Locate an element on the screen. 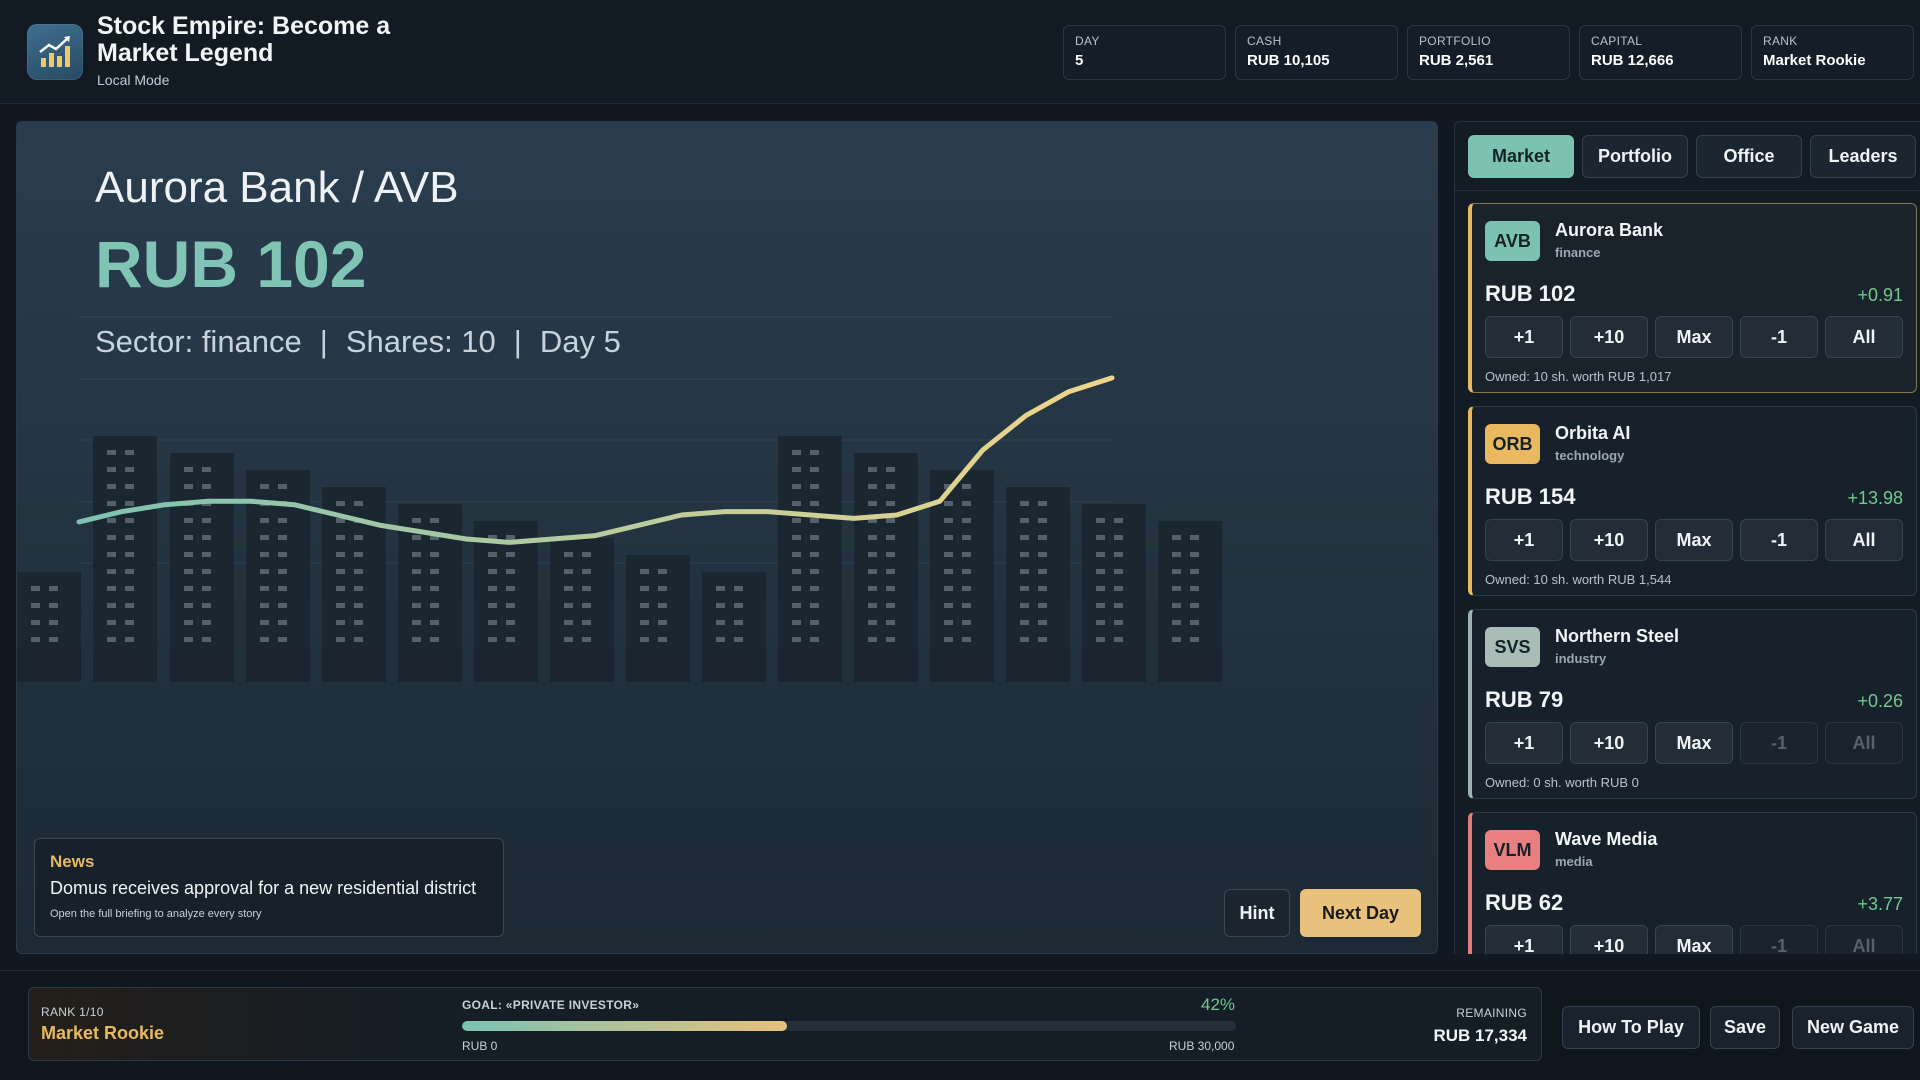  stat-capital: CAPITAL RUB 12,666 is located at coordinates (1660, 52).